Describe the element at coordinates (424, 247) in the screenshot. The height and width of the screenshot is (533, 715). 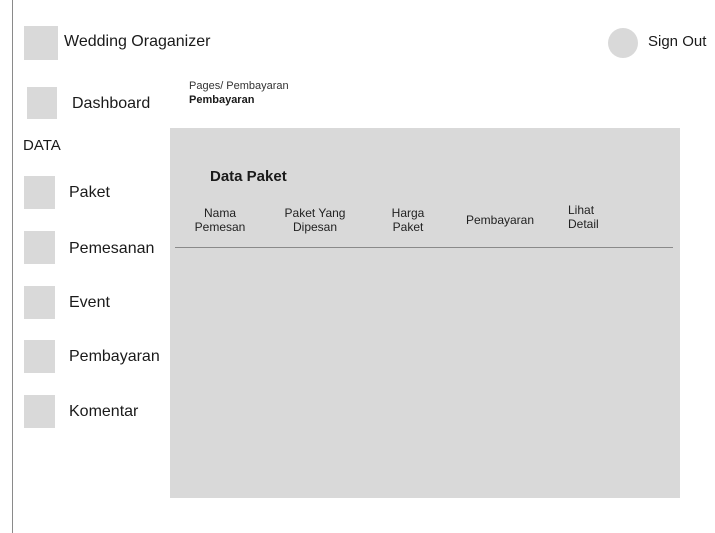
I see `table-header-divider` at that location.